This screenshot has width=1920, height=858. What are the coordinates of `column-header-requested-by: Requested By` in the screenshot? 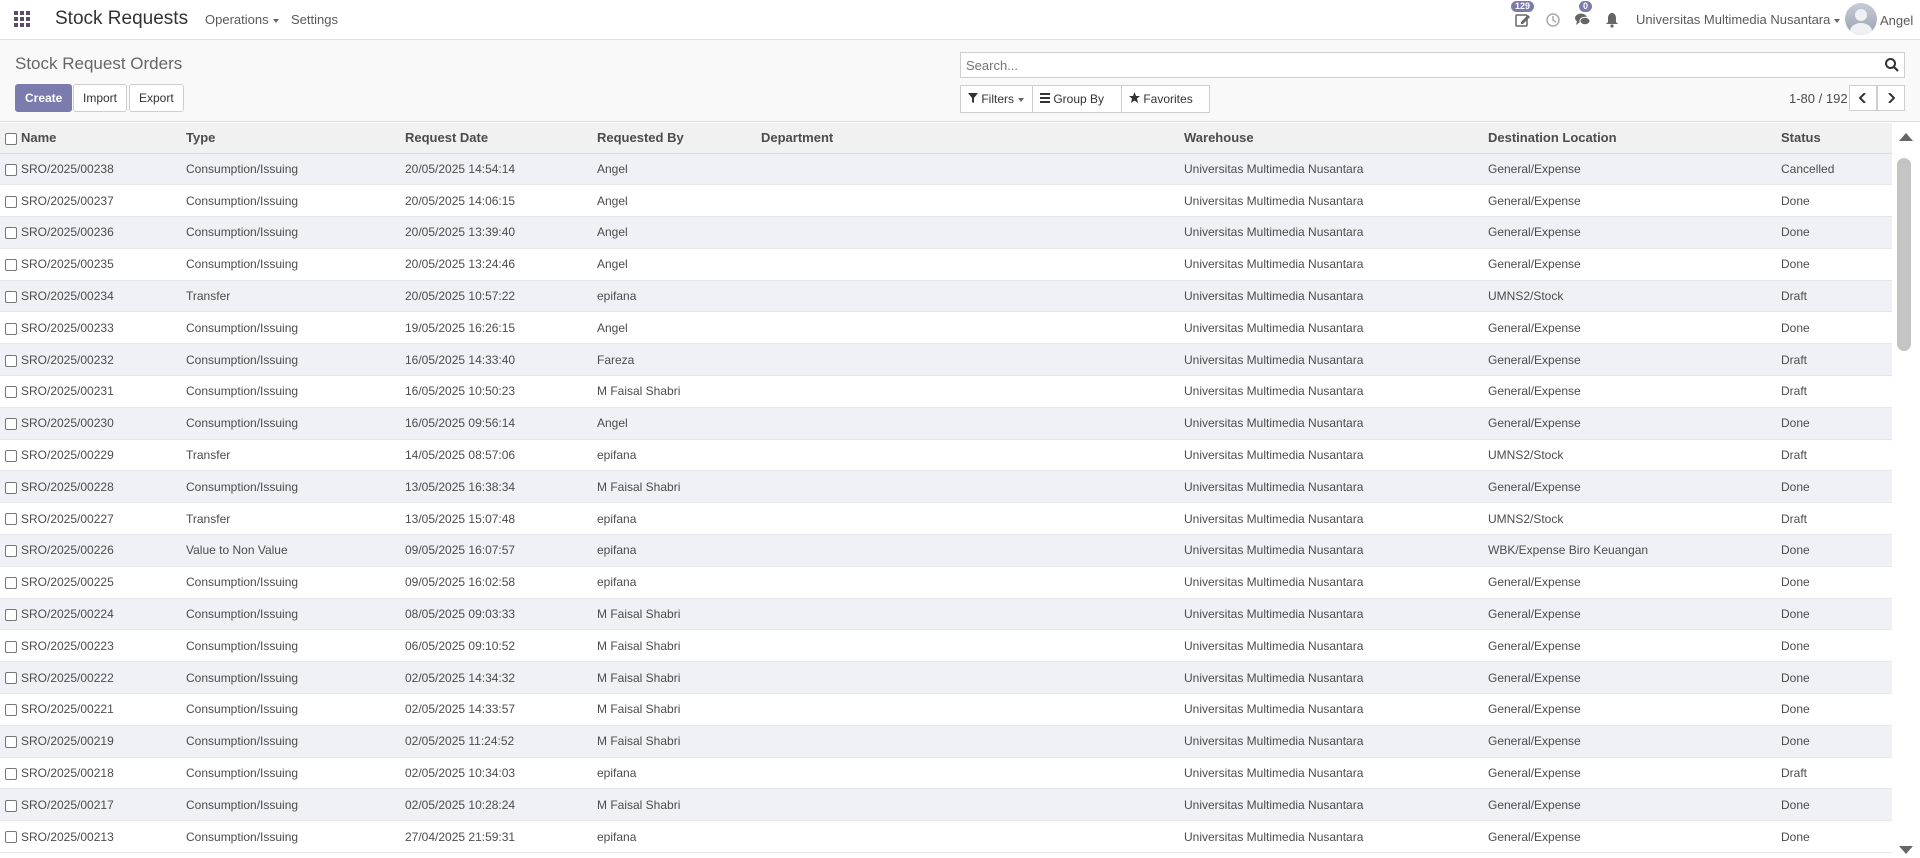 It's located at (679, 138).